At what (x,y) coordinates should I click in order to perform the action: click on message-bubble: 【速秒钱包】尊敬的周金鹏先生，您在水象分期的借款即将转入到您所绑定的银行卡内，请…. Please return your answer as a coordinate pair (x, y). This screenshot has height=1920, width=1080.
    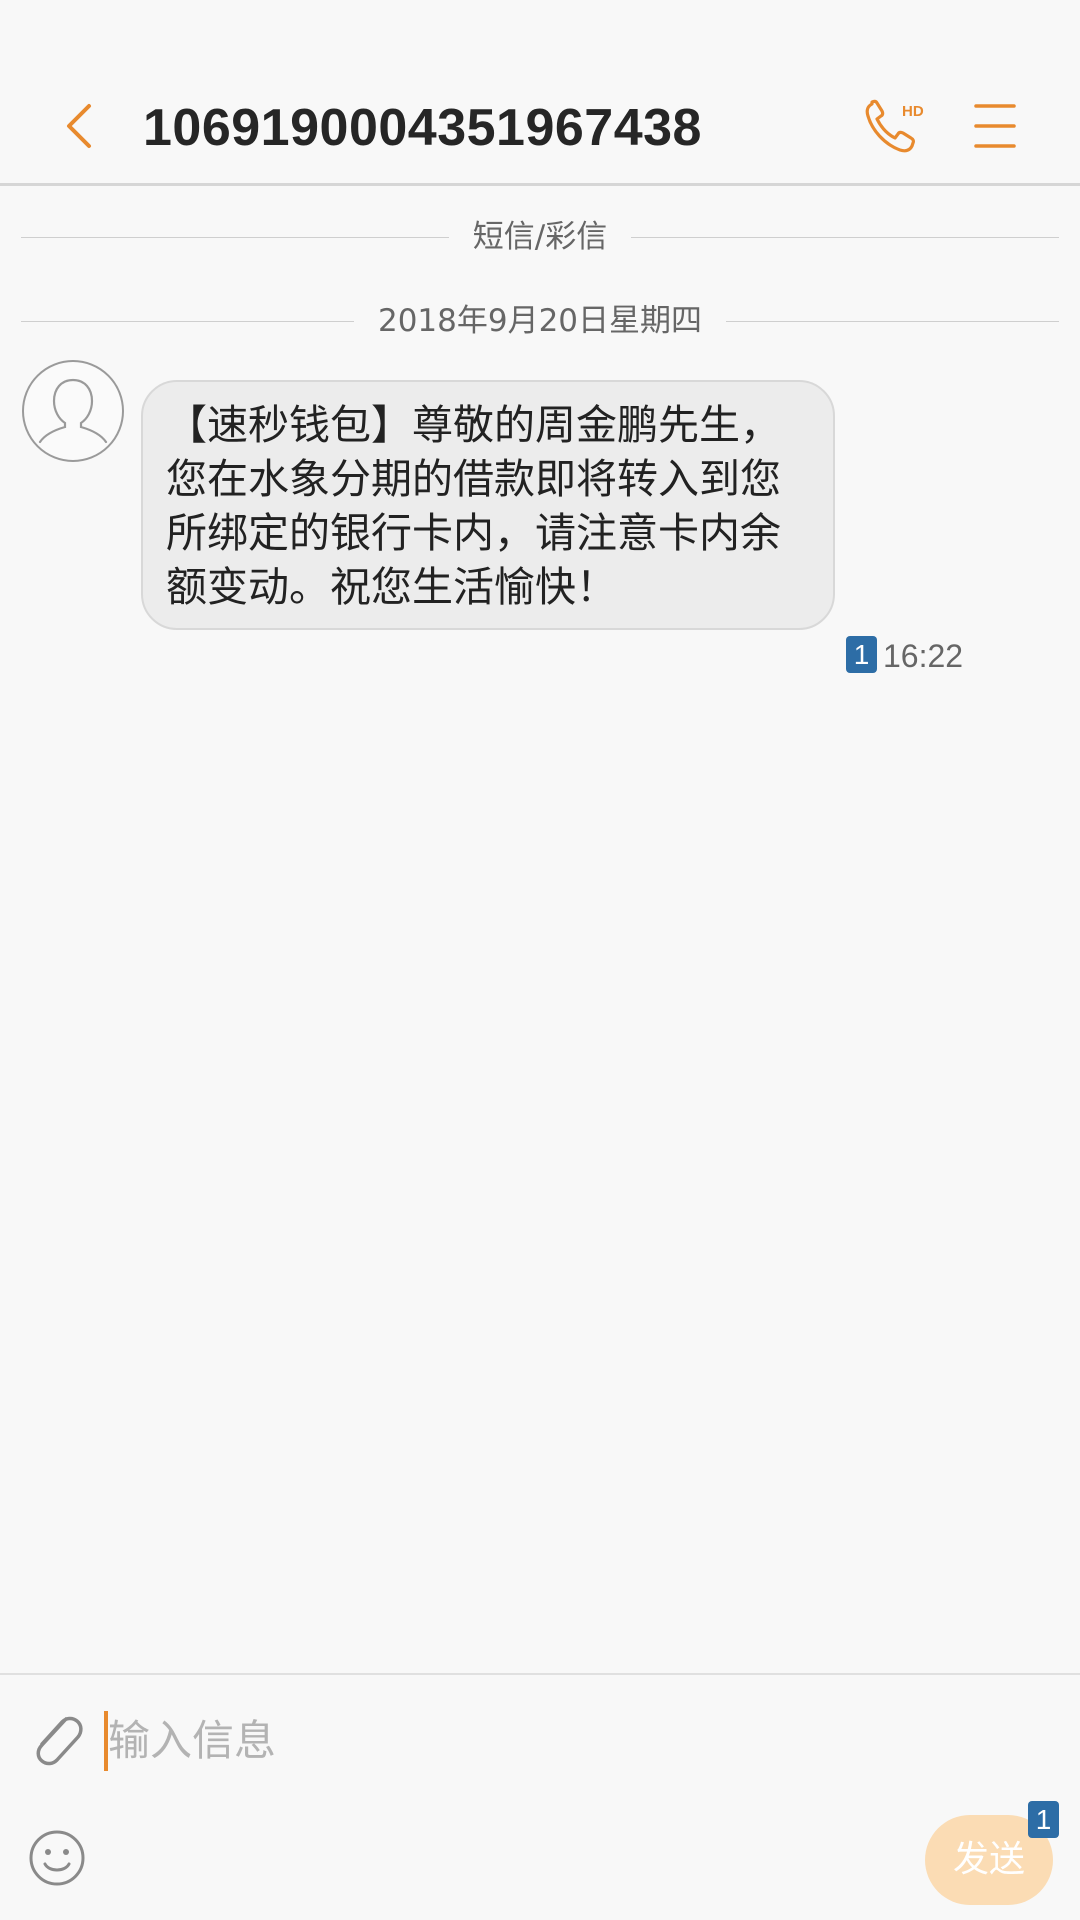
    Looking at the image, I should click on (488, 505).